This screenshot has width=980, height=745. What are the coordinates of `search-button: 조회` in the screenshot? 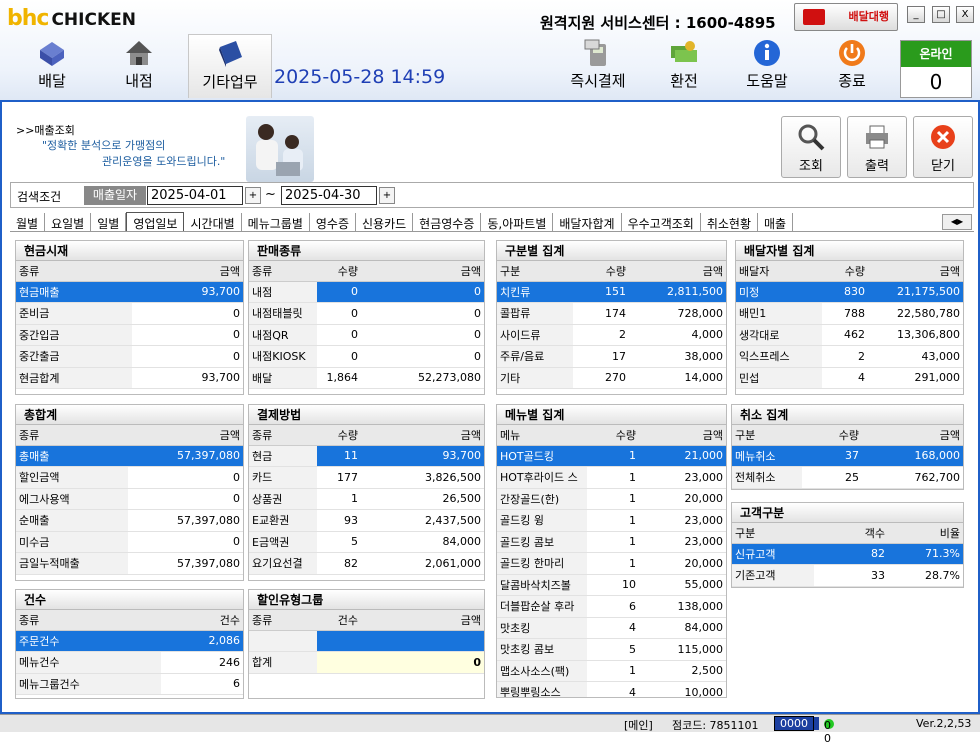 It's located at (811, 147).